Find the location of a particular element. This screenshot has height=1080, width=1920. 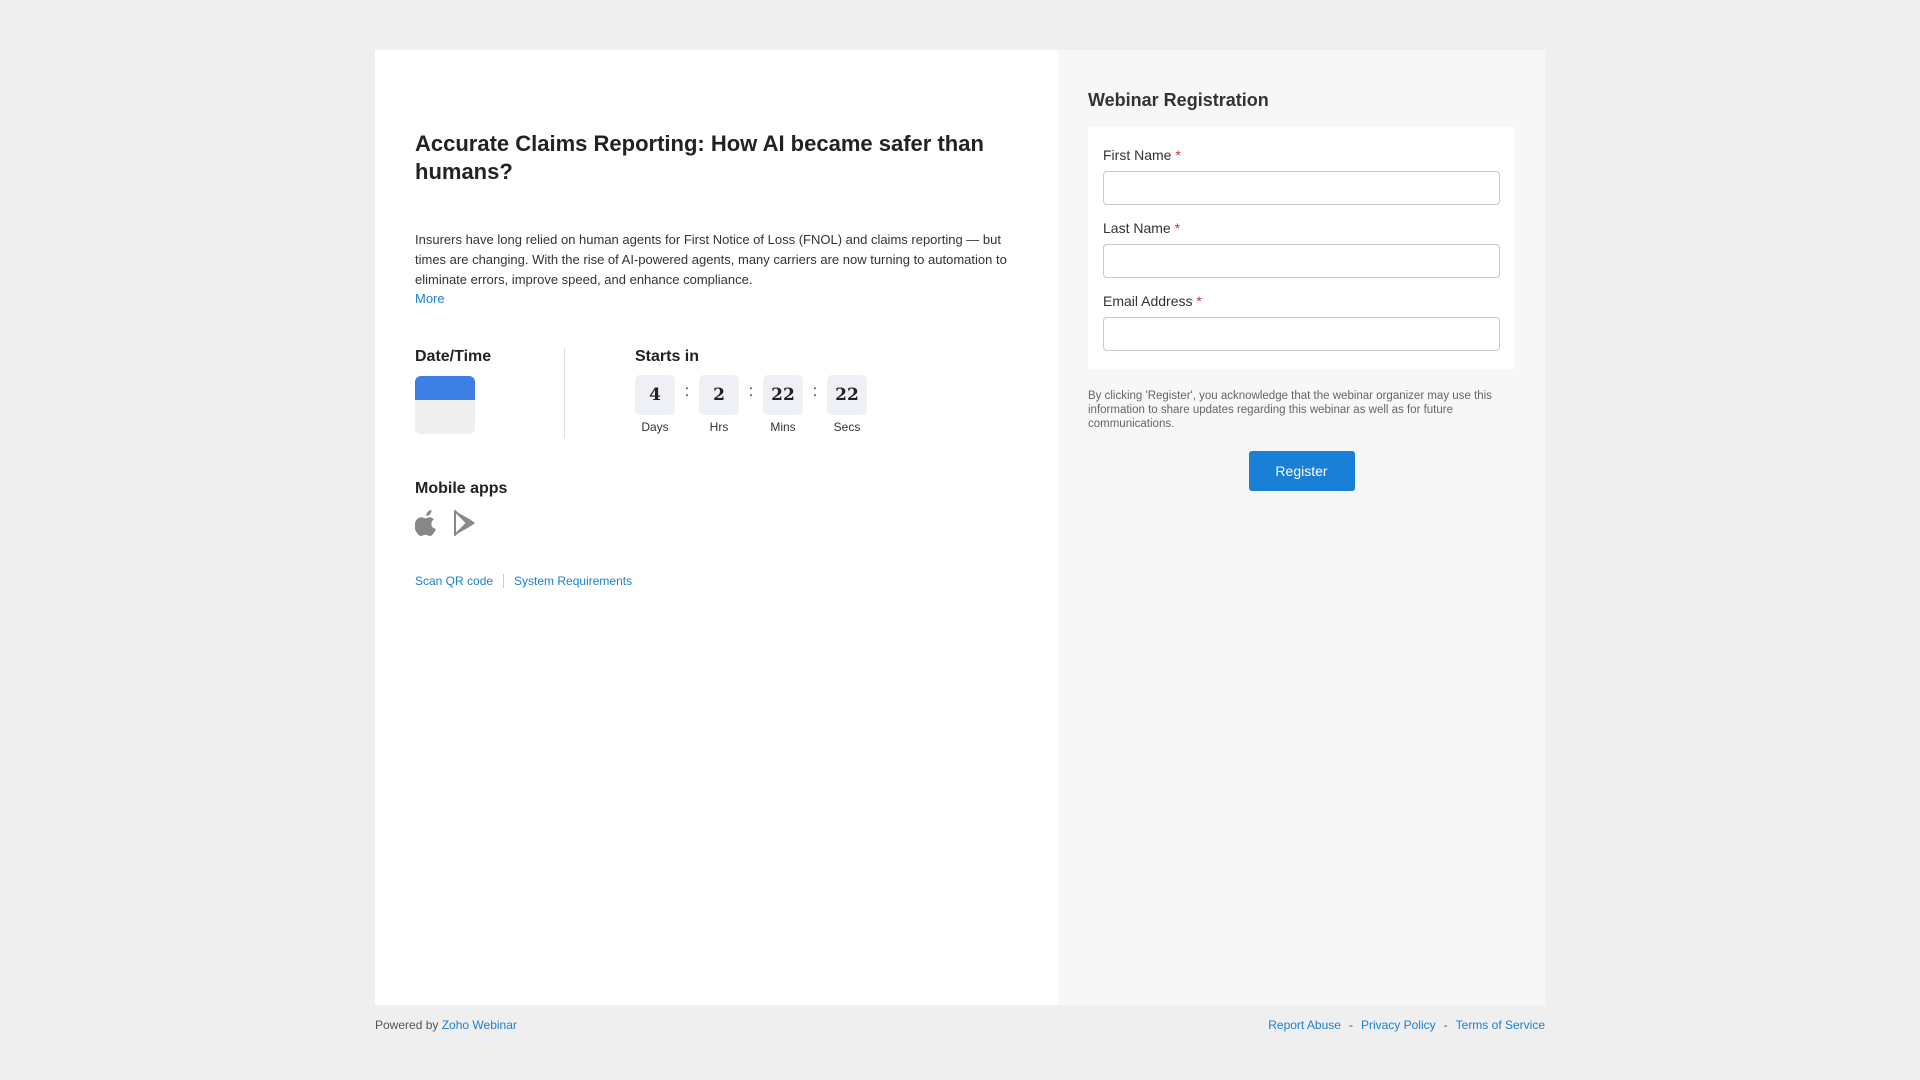

datetime-heading: Date/Time is located at coordinates (453, 356).